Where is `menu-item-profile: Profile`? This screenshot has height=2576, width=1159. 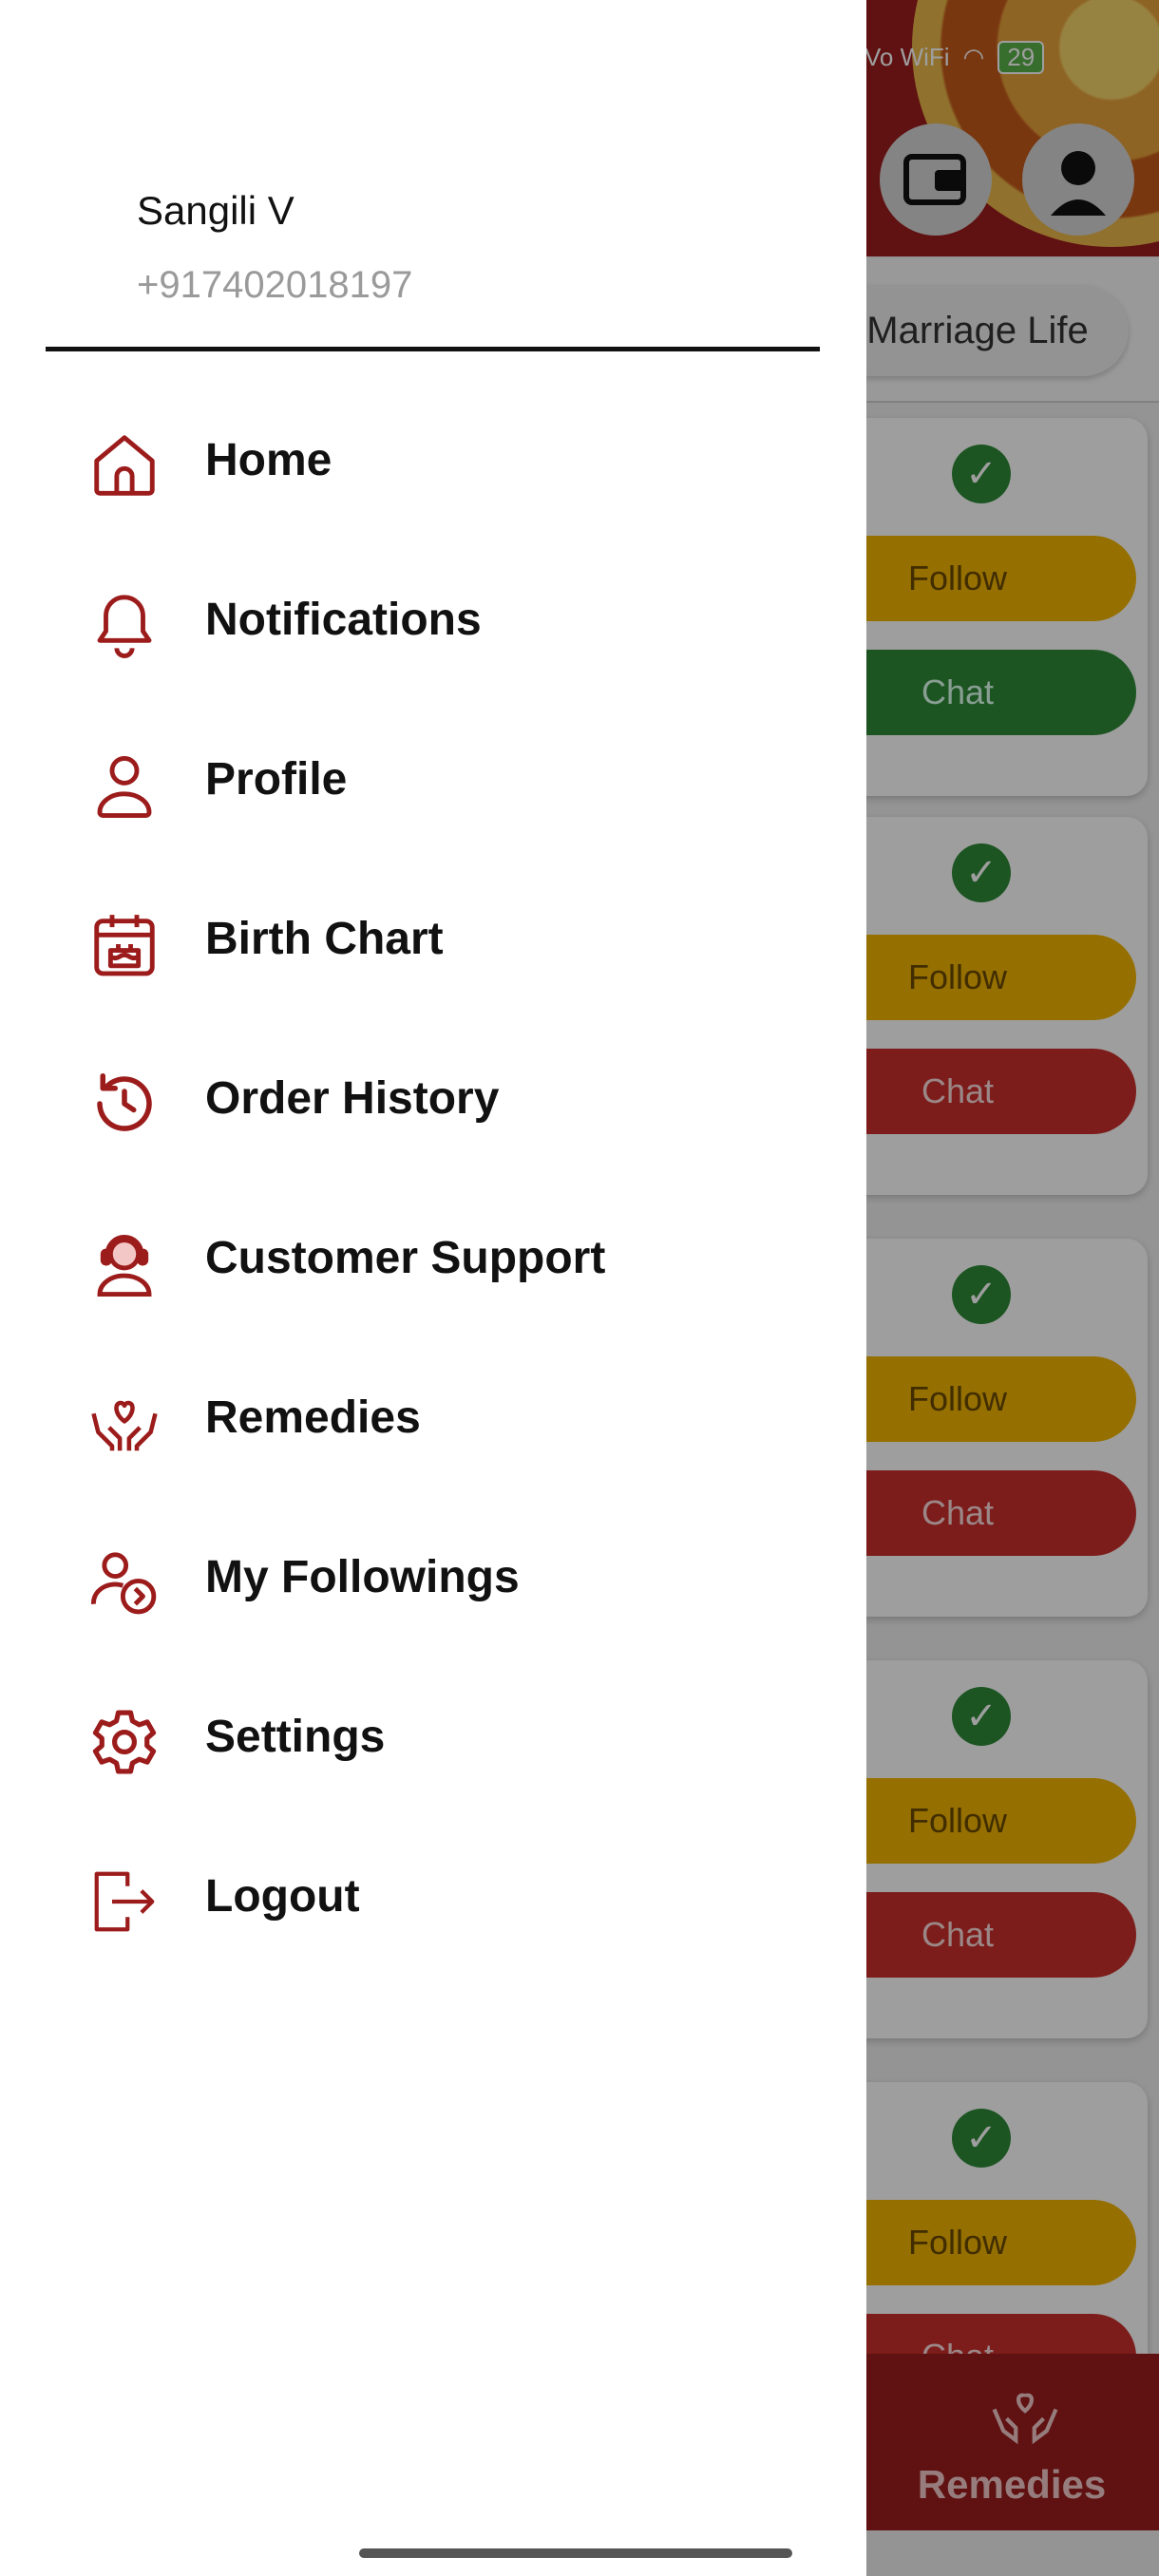 menu-item-profile: Profile is located at coordinates (433, 780).